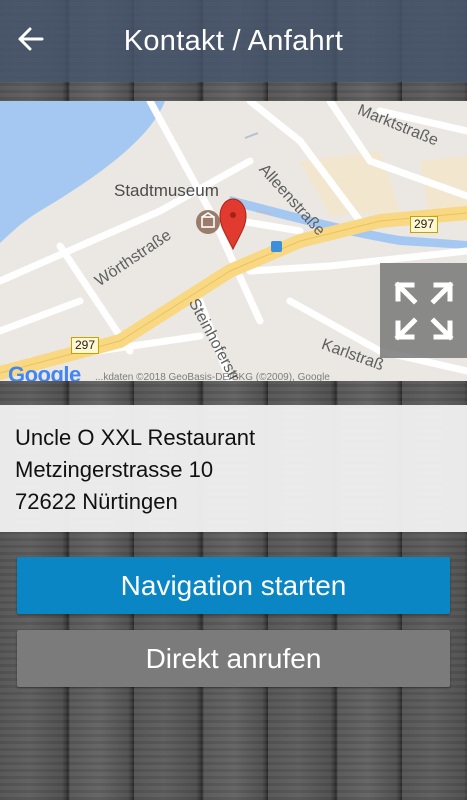 The width and height of the screenshot is (467, 800). Describe the element at coordinates (96, 501) in the screenshot. I see `address-city: 72622 Nürtingen` at that location.